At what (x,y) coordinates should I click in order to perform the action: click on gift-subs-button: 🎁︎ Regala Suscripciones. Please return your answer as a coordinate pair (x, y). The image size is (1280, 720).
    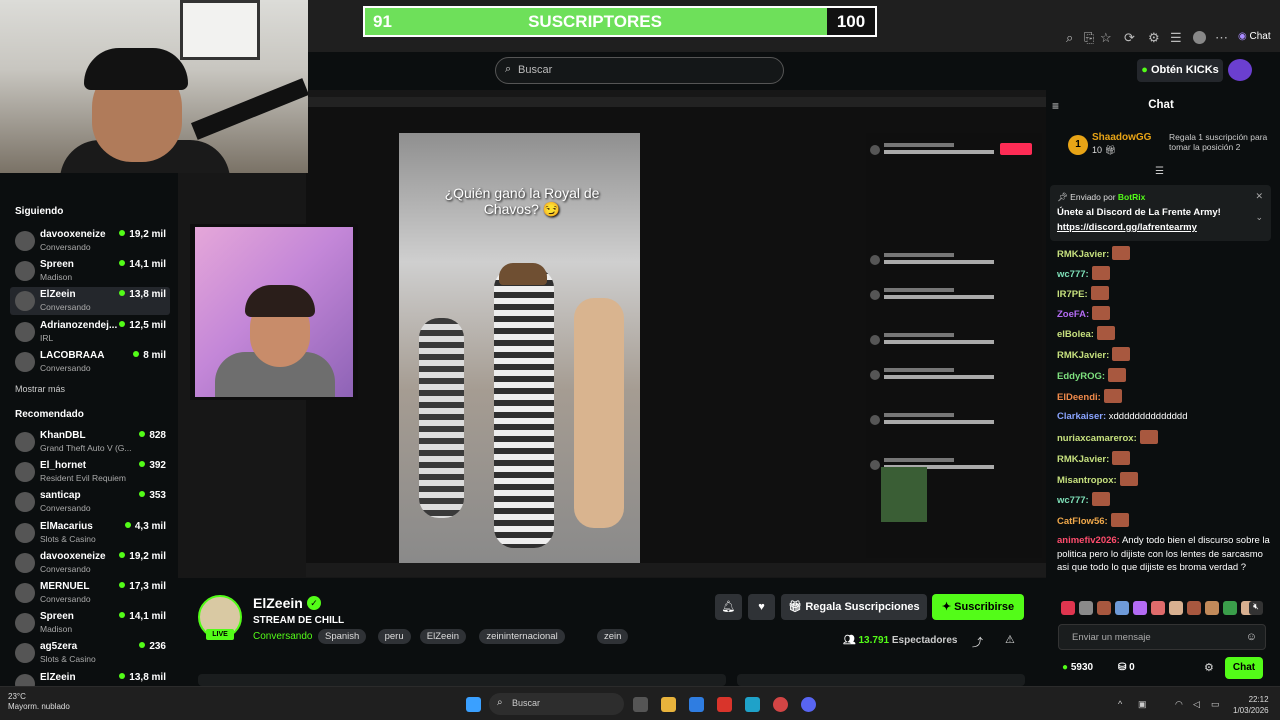
    Looking at the image, I should click on (854, 607).